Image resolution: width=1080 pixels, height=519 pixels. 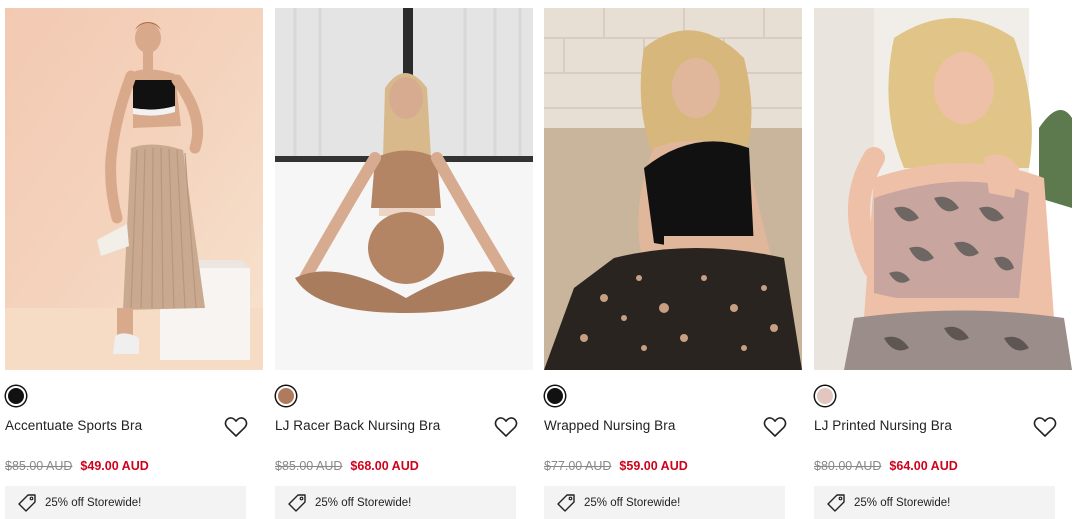 What do you see at coordinates (653, 466) in the screenshot?
I see `sale-price: $59.00 AUD` at bounding box center [653, 466].